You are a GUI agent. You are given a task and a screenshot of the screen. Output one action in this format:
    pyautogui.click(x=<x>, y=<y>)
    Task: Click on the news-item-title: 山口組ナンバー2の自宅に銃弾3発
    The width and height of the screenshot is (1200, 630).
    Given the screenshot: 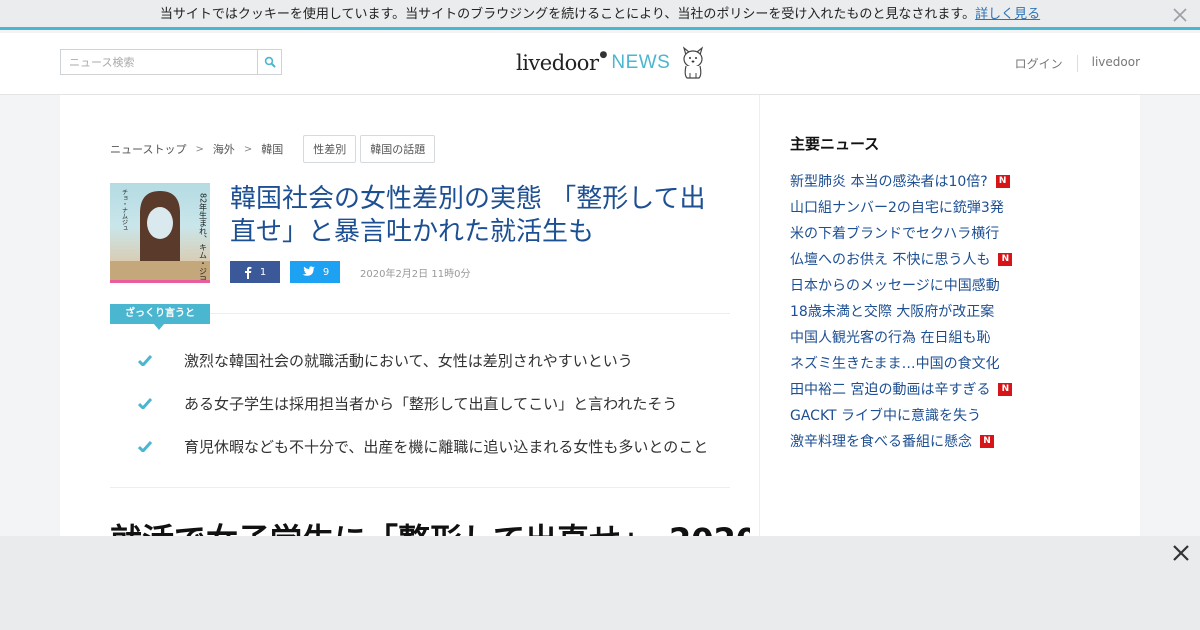 What is the action you would take?
    pyautogui.click(x=897, y=208)
    